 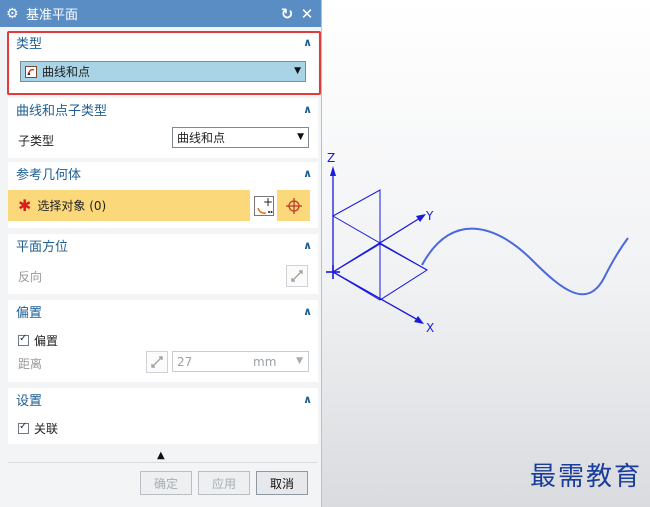 I want to click on highlight-box, so click(x=164, y=63).